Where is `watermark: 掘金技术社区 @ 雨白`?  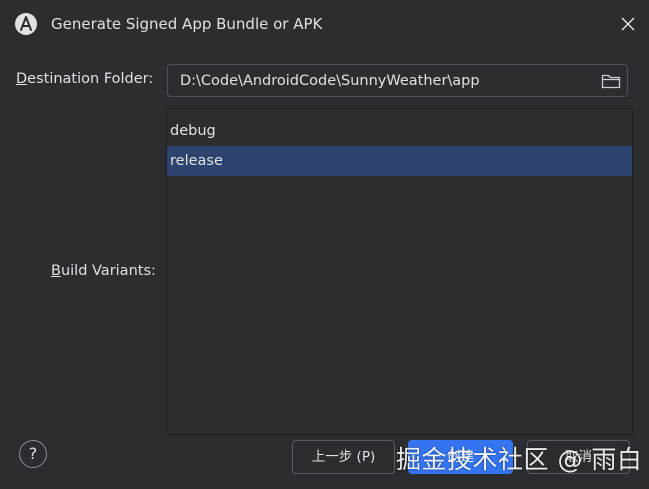
watermark: 掘金技术社区 @ 雨白 is located at coordinates (519, 459).